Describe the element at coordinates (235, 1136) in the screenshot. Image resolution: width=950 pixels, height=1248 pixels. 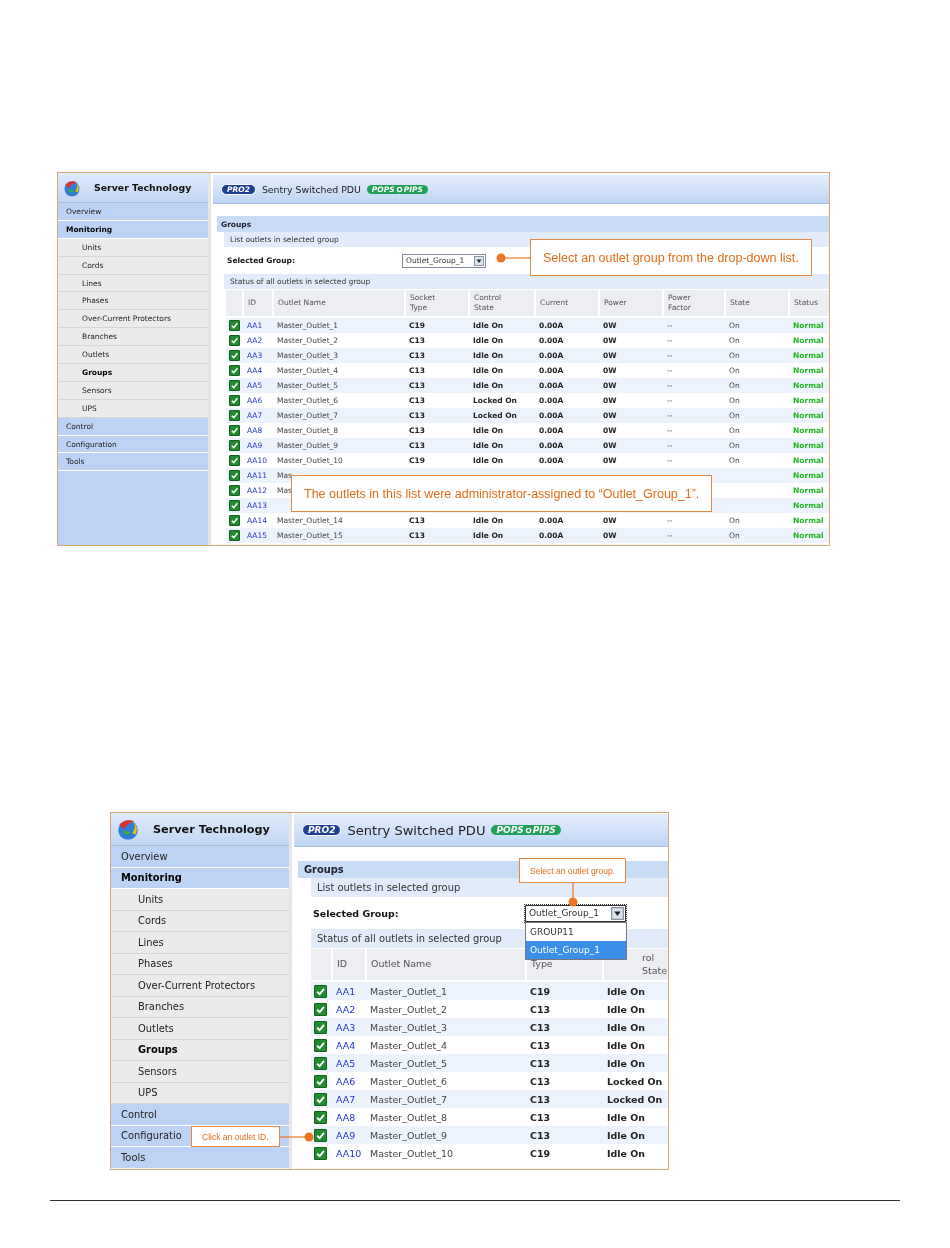
I see `callout-tooltip: Click an outlet ID.` at that location.